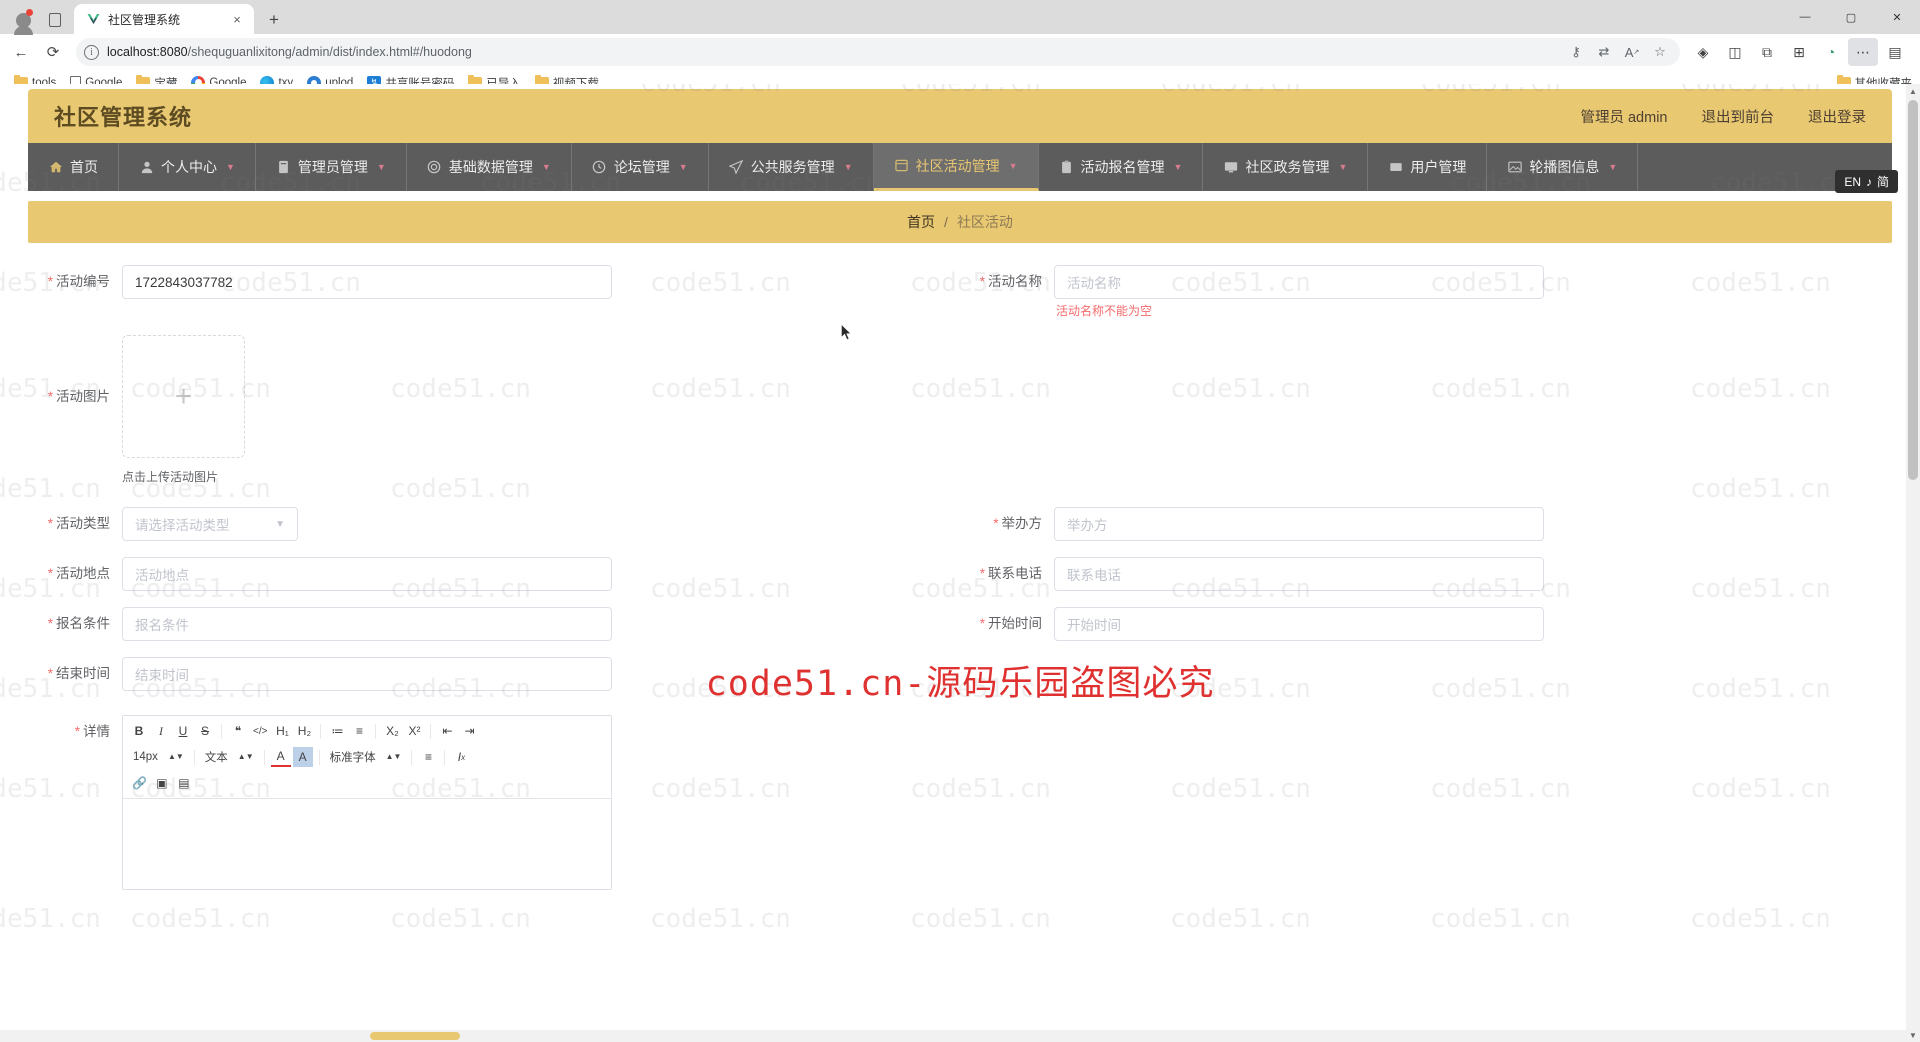 This screenshot has width=1920, height=1042. What do you see at coordinates (415, 1036) in the screenshot?
I see `horizontal-scroll-thumb` at bounding box center [415, 1036].